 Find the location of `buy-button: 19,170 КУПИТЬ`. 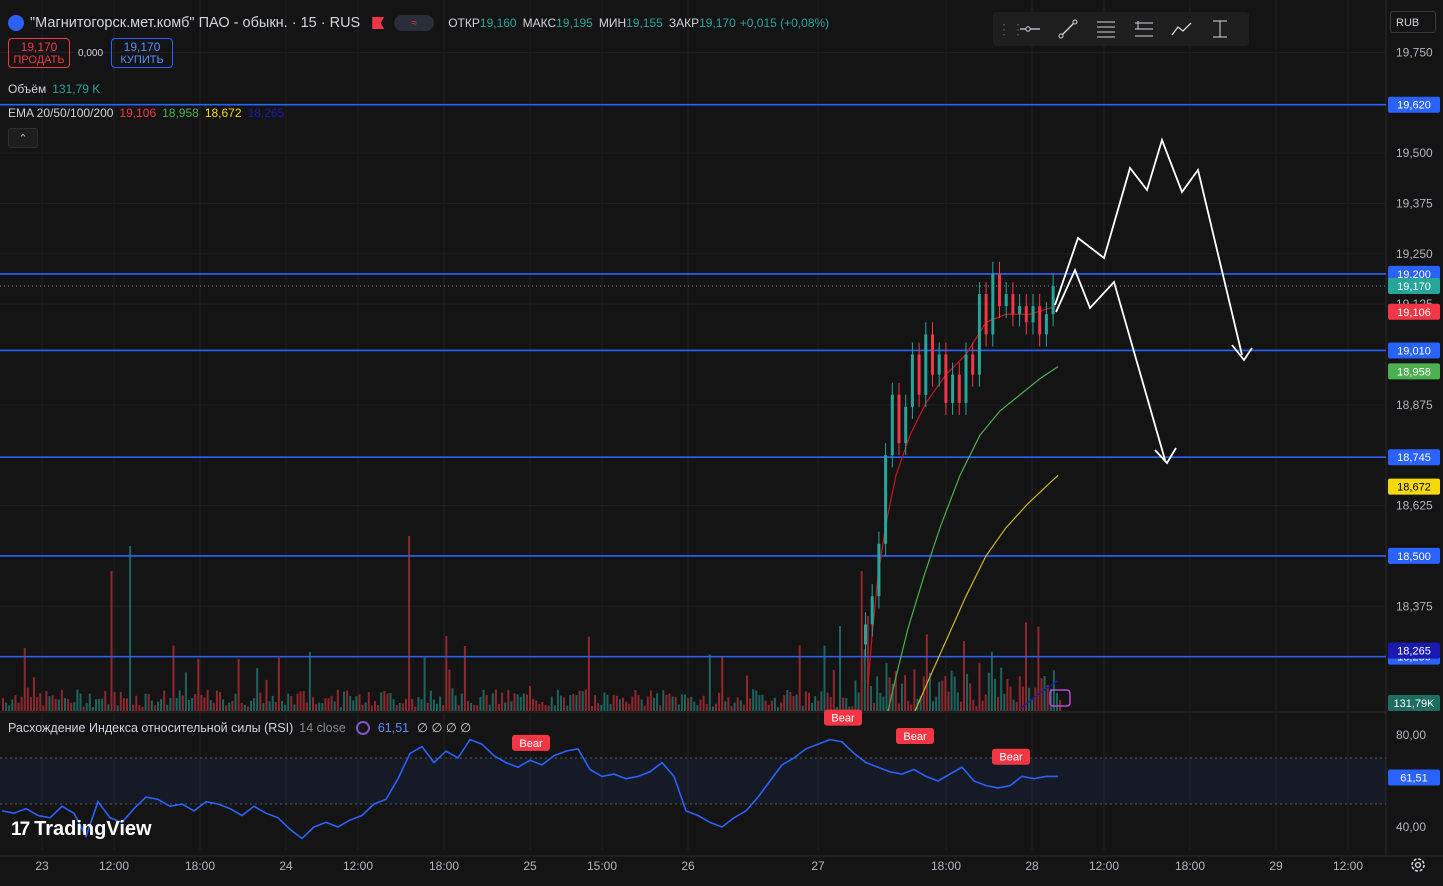

buy-button: 19,170 КУПИТЬ is located at coordinates (142, 53).